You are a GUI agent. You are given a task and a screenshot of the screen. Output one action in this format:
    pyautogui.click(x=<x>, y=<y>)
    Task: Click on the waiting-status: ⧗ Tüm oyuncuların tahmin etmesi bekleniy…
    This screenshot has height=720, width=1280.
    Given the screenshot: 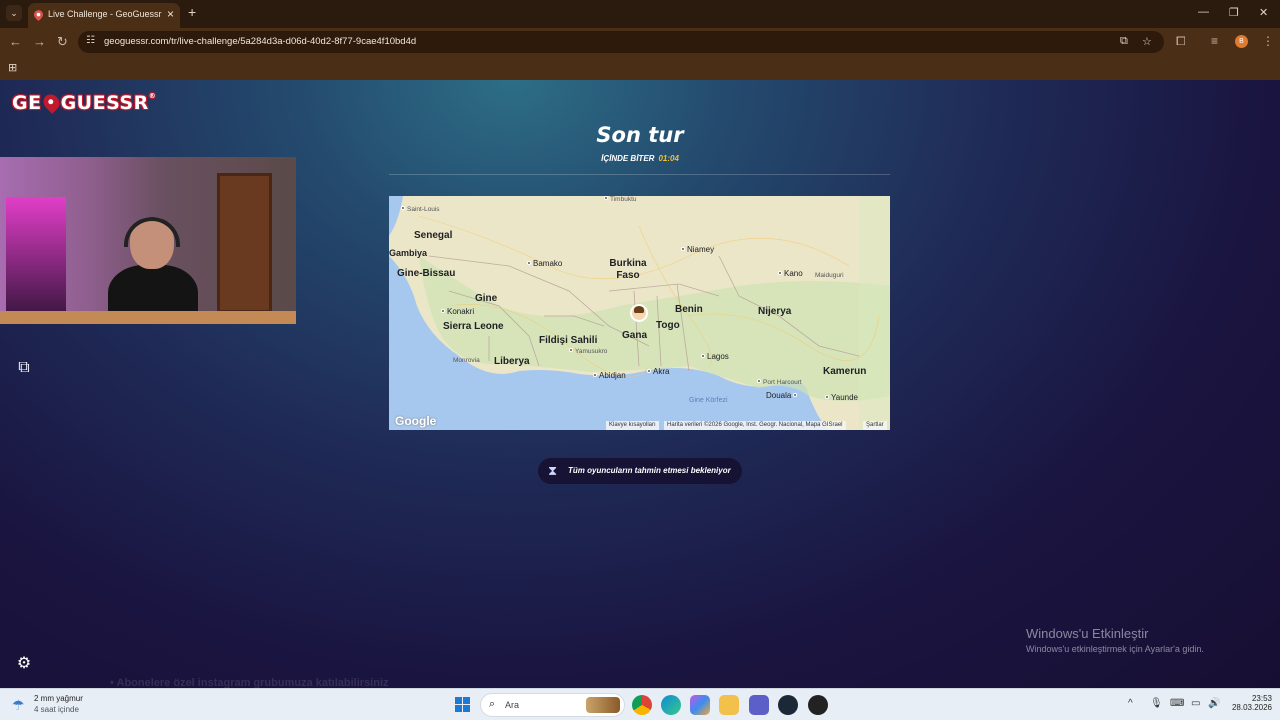 What is the action you would take?
    pyautogui.click(x=640, y=471)
    